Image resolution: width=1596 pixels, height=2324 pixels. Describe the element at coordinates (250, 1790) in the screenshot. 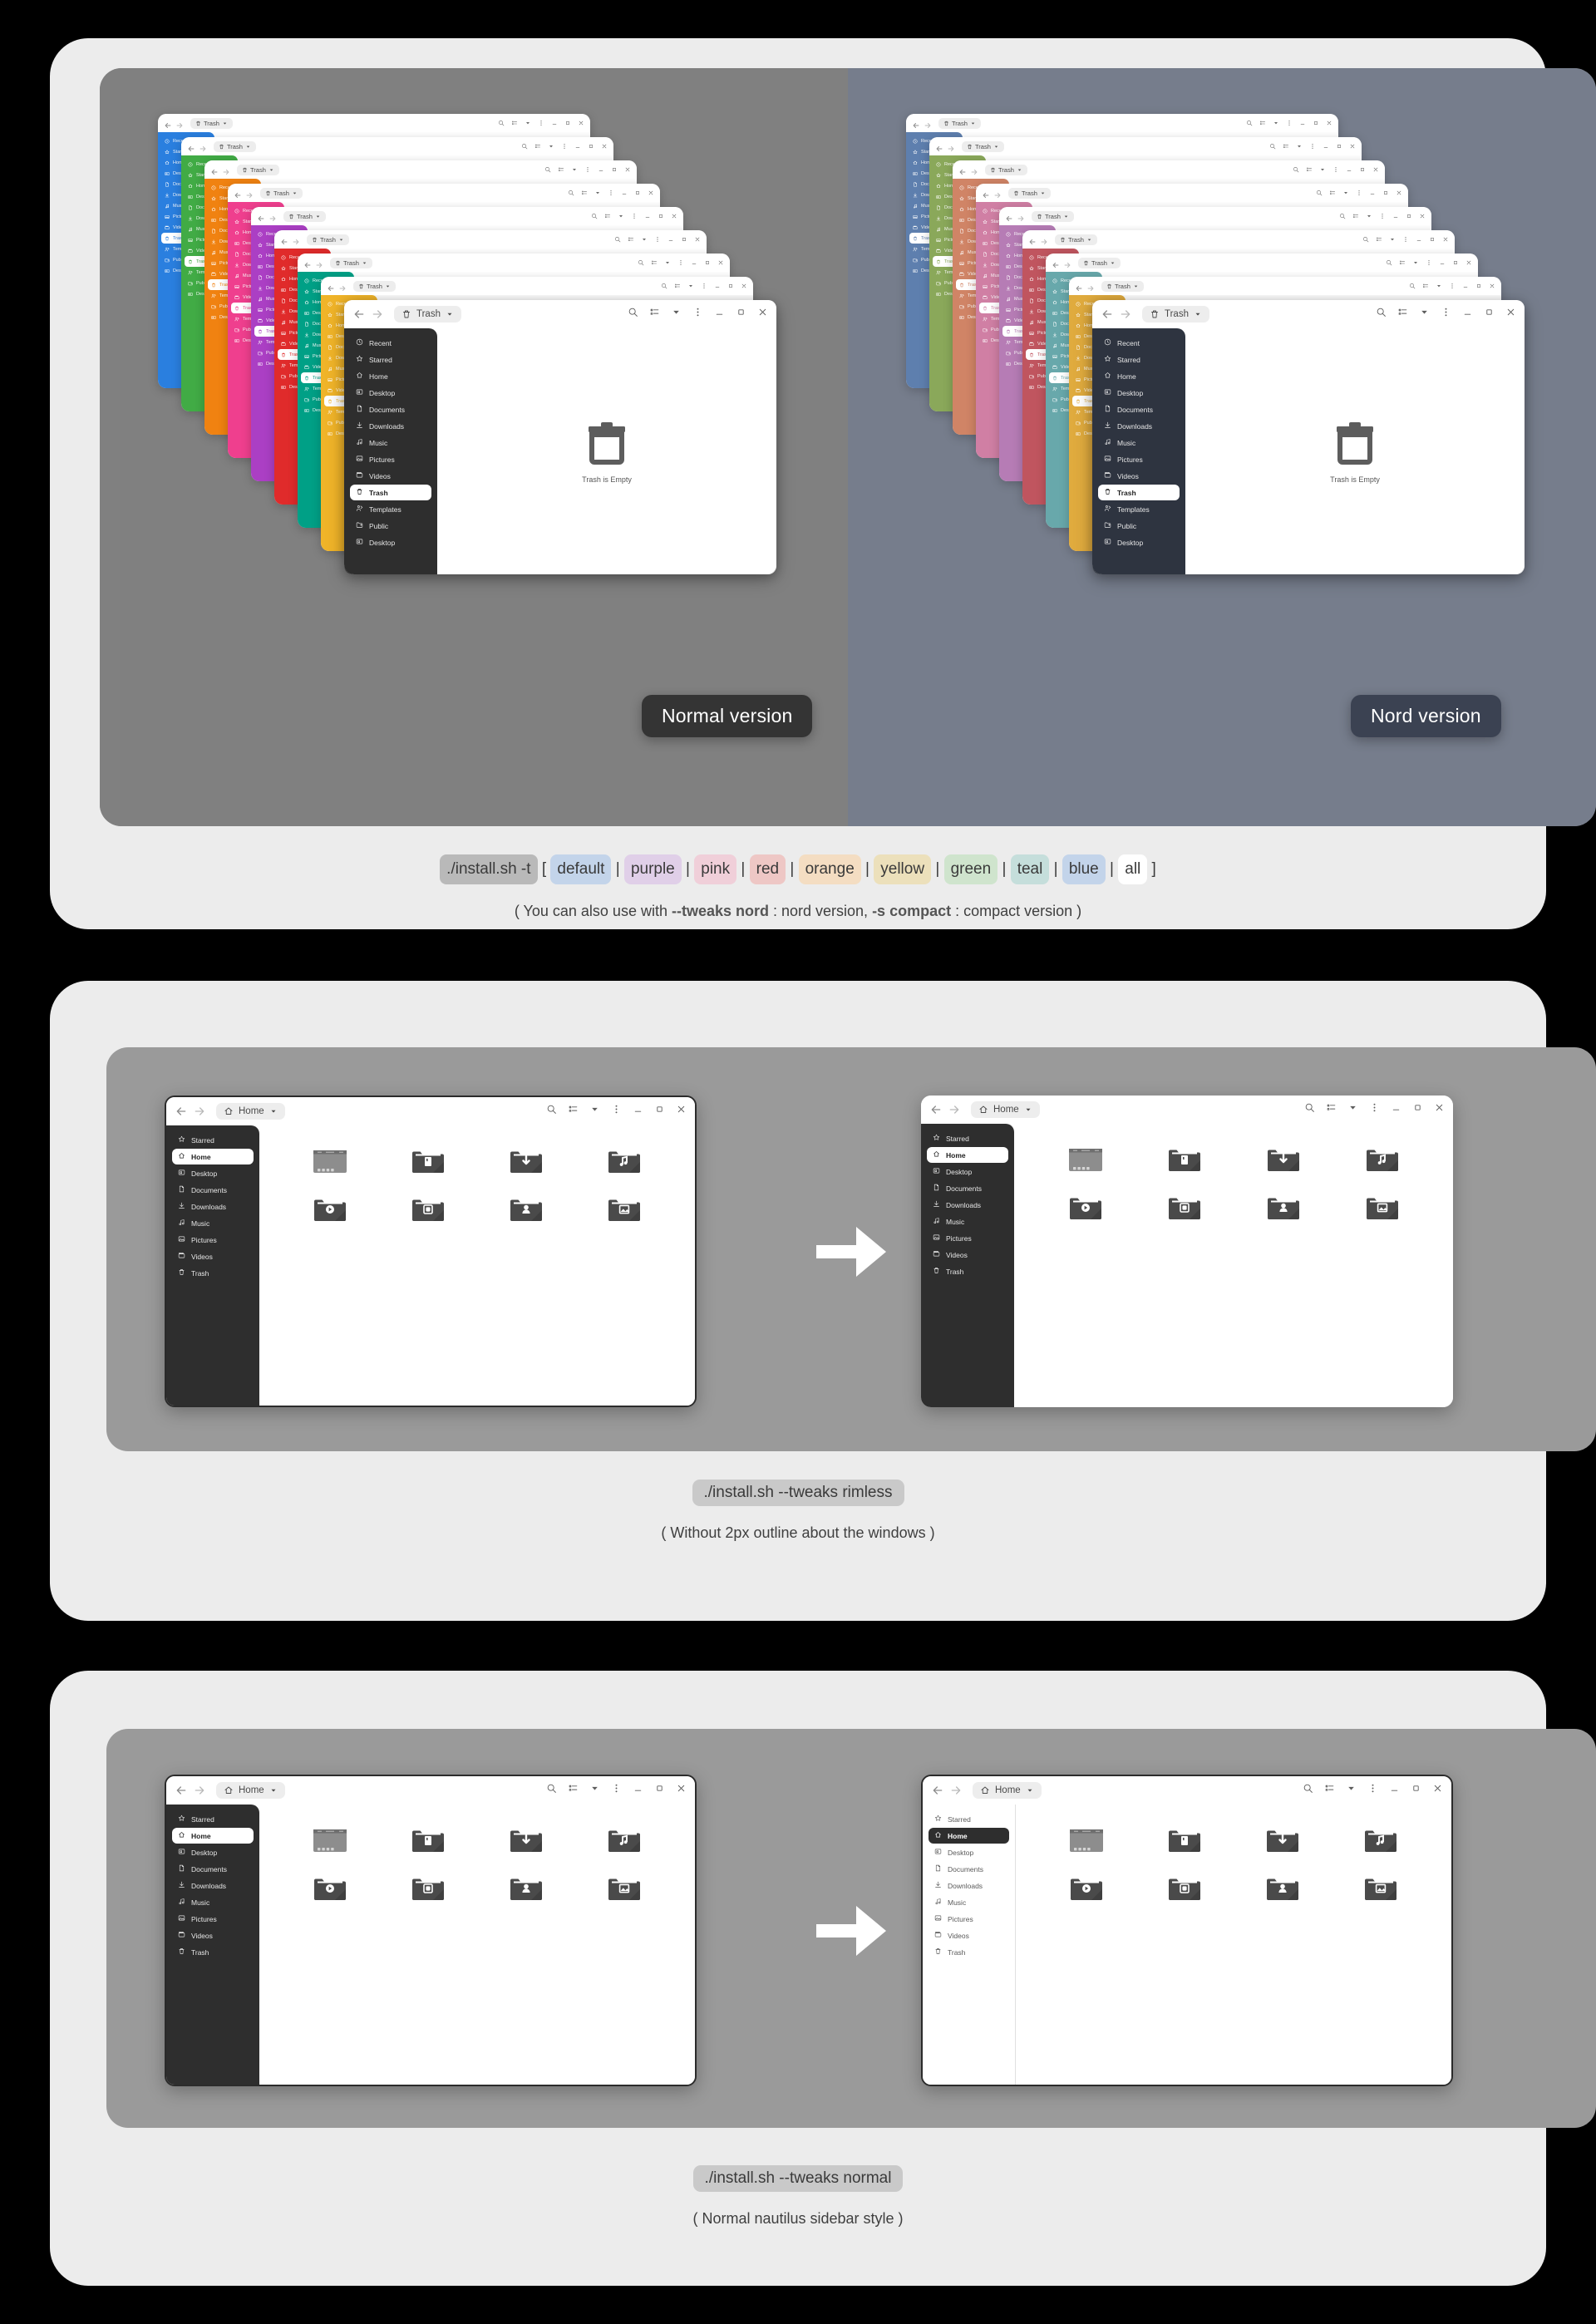

I see `path-button: Home` at that location.